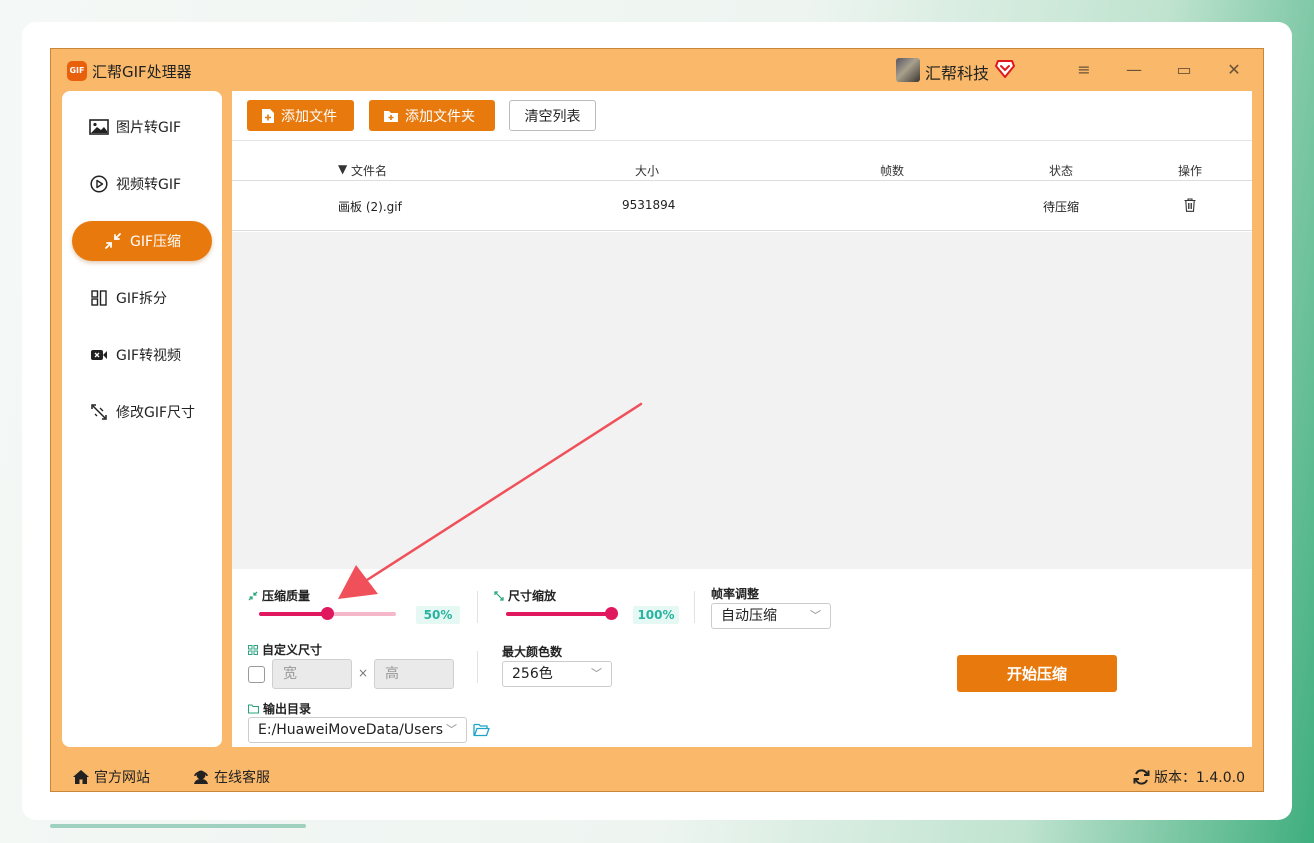 The height and width of the screenshot is (843, 1314). I want to click on output-dir-select: E:/HuaweiMoveData/Users ﹀, so click(357, 730).